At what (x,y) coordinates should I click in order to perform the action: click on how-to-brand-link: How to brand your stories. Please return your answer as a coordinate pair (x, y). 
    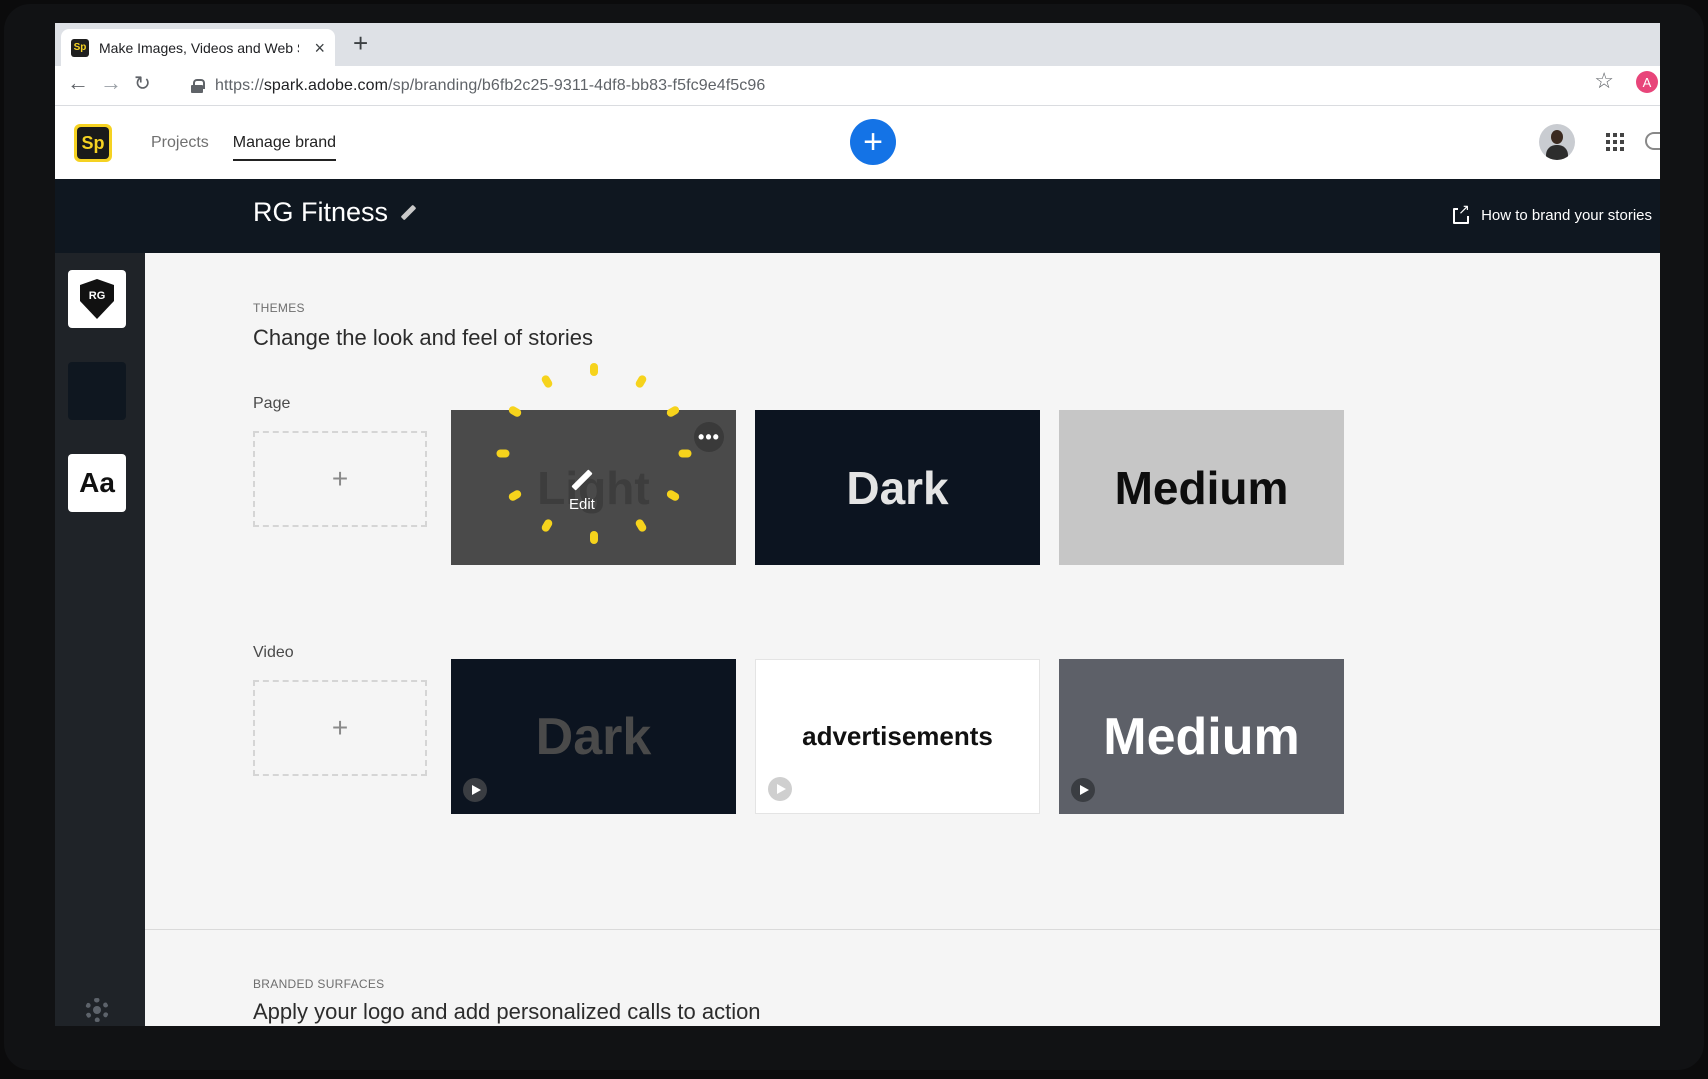
    Looking at the image, I should click on (1552, 212).